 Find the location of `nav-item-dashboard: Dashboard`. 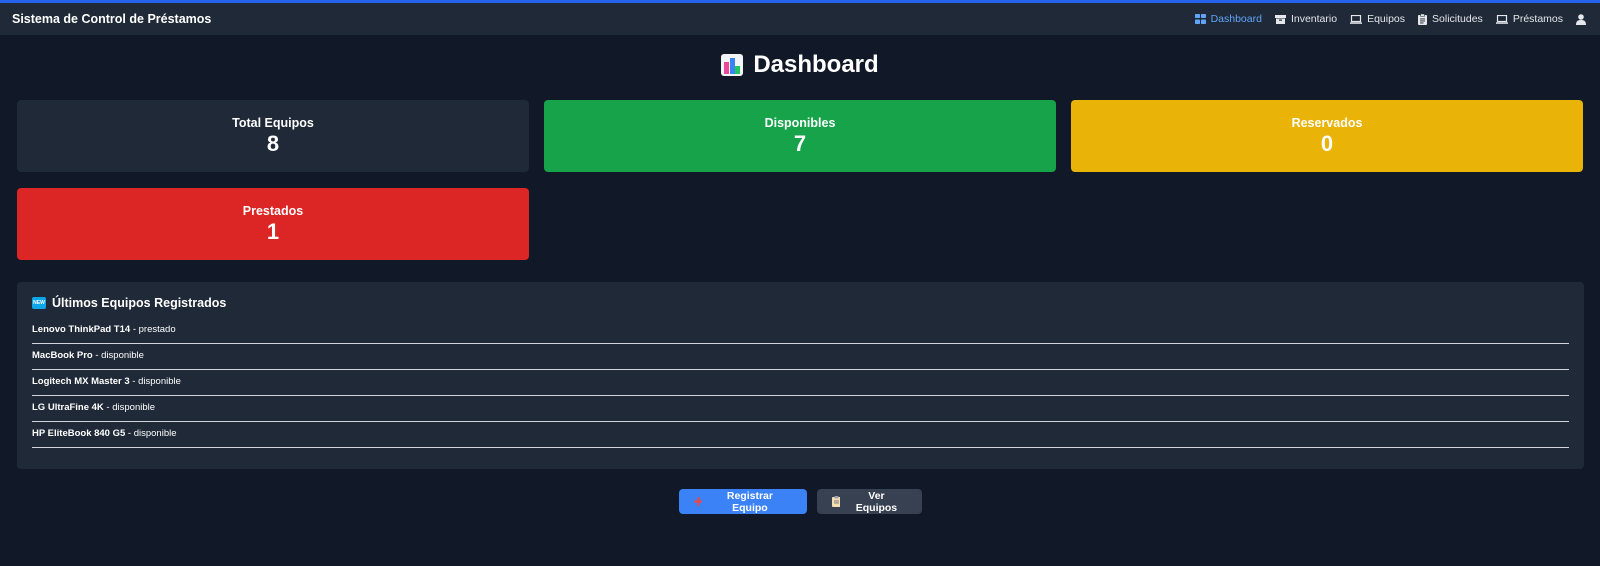

nav-item-dashboard: Dashboard is located at coordinates (1228, 19).